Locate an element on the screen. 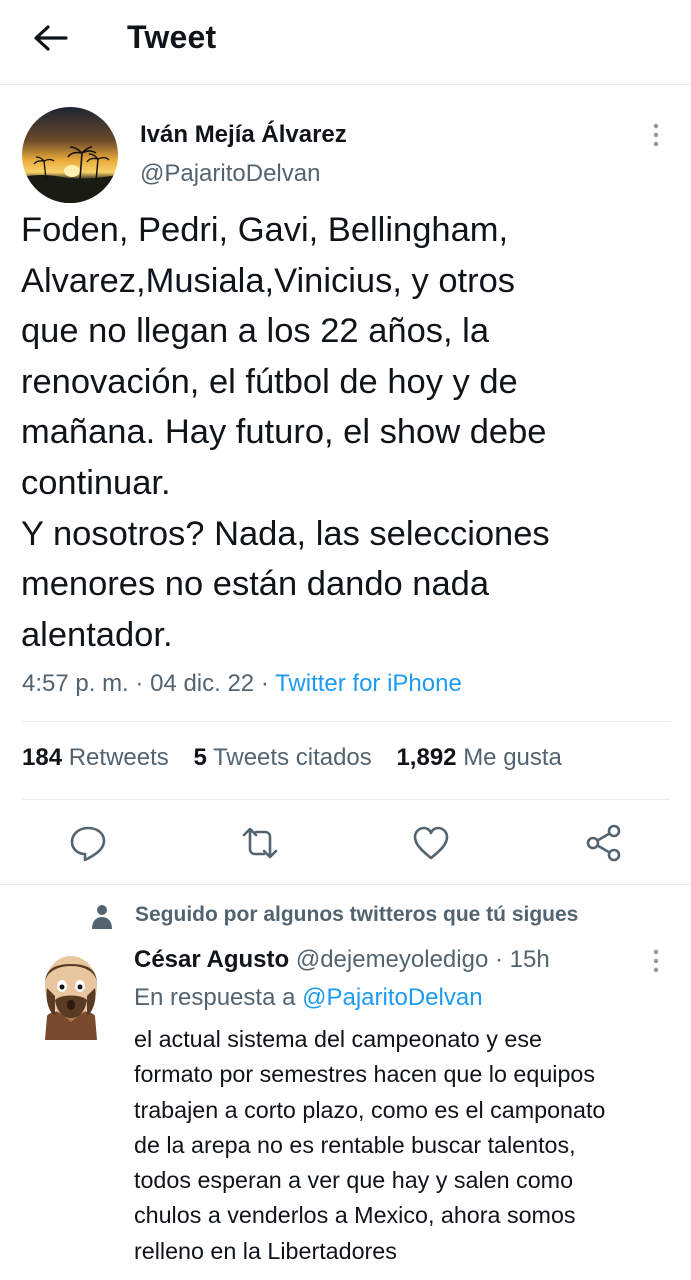  retweets-stat: 184 Retweets is located at coordinates (95, 757).